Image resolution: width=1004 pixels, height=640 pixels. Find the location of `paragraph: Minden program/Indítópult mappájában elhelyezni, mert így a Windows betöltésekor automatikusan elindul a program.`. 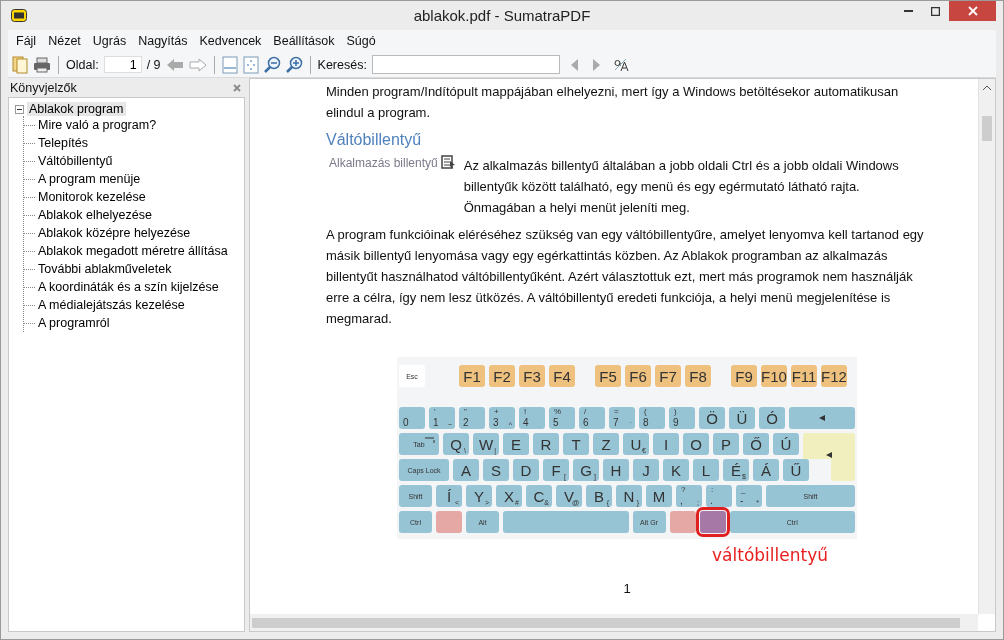

paragraph: Minden program/Indítópult mappájában elhelyezni, mert így a Windows betöltésekor automatikusan elindul a program. is located at coordinates (613, 102).